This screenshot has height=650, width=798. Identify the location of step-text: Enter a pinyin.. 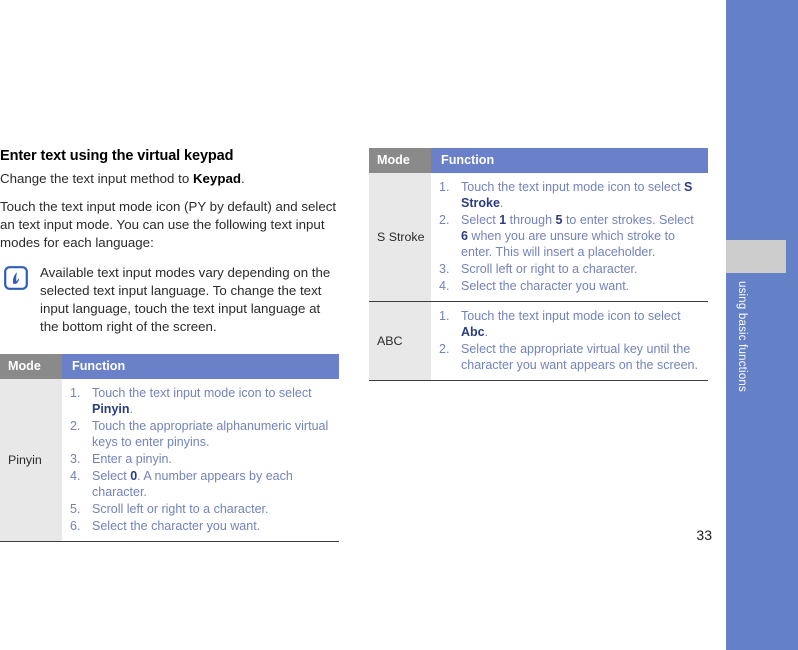
(132, 459).